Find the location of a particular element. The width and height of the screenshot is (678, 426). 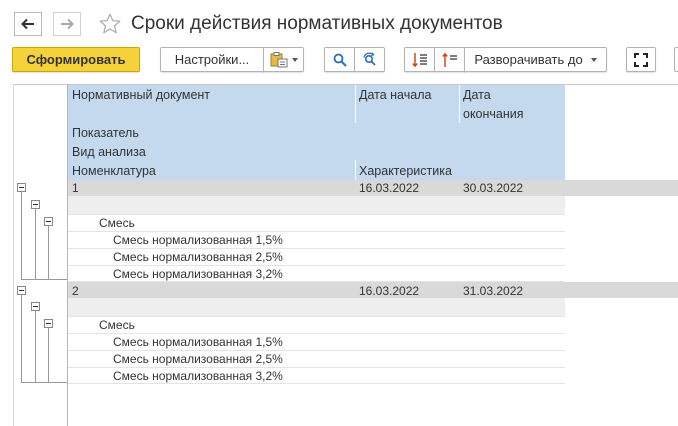

page-title: Сроки действия нормативных документов is located at coordinates (317, 23).